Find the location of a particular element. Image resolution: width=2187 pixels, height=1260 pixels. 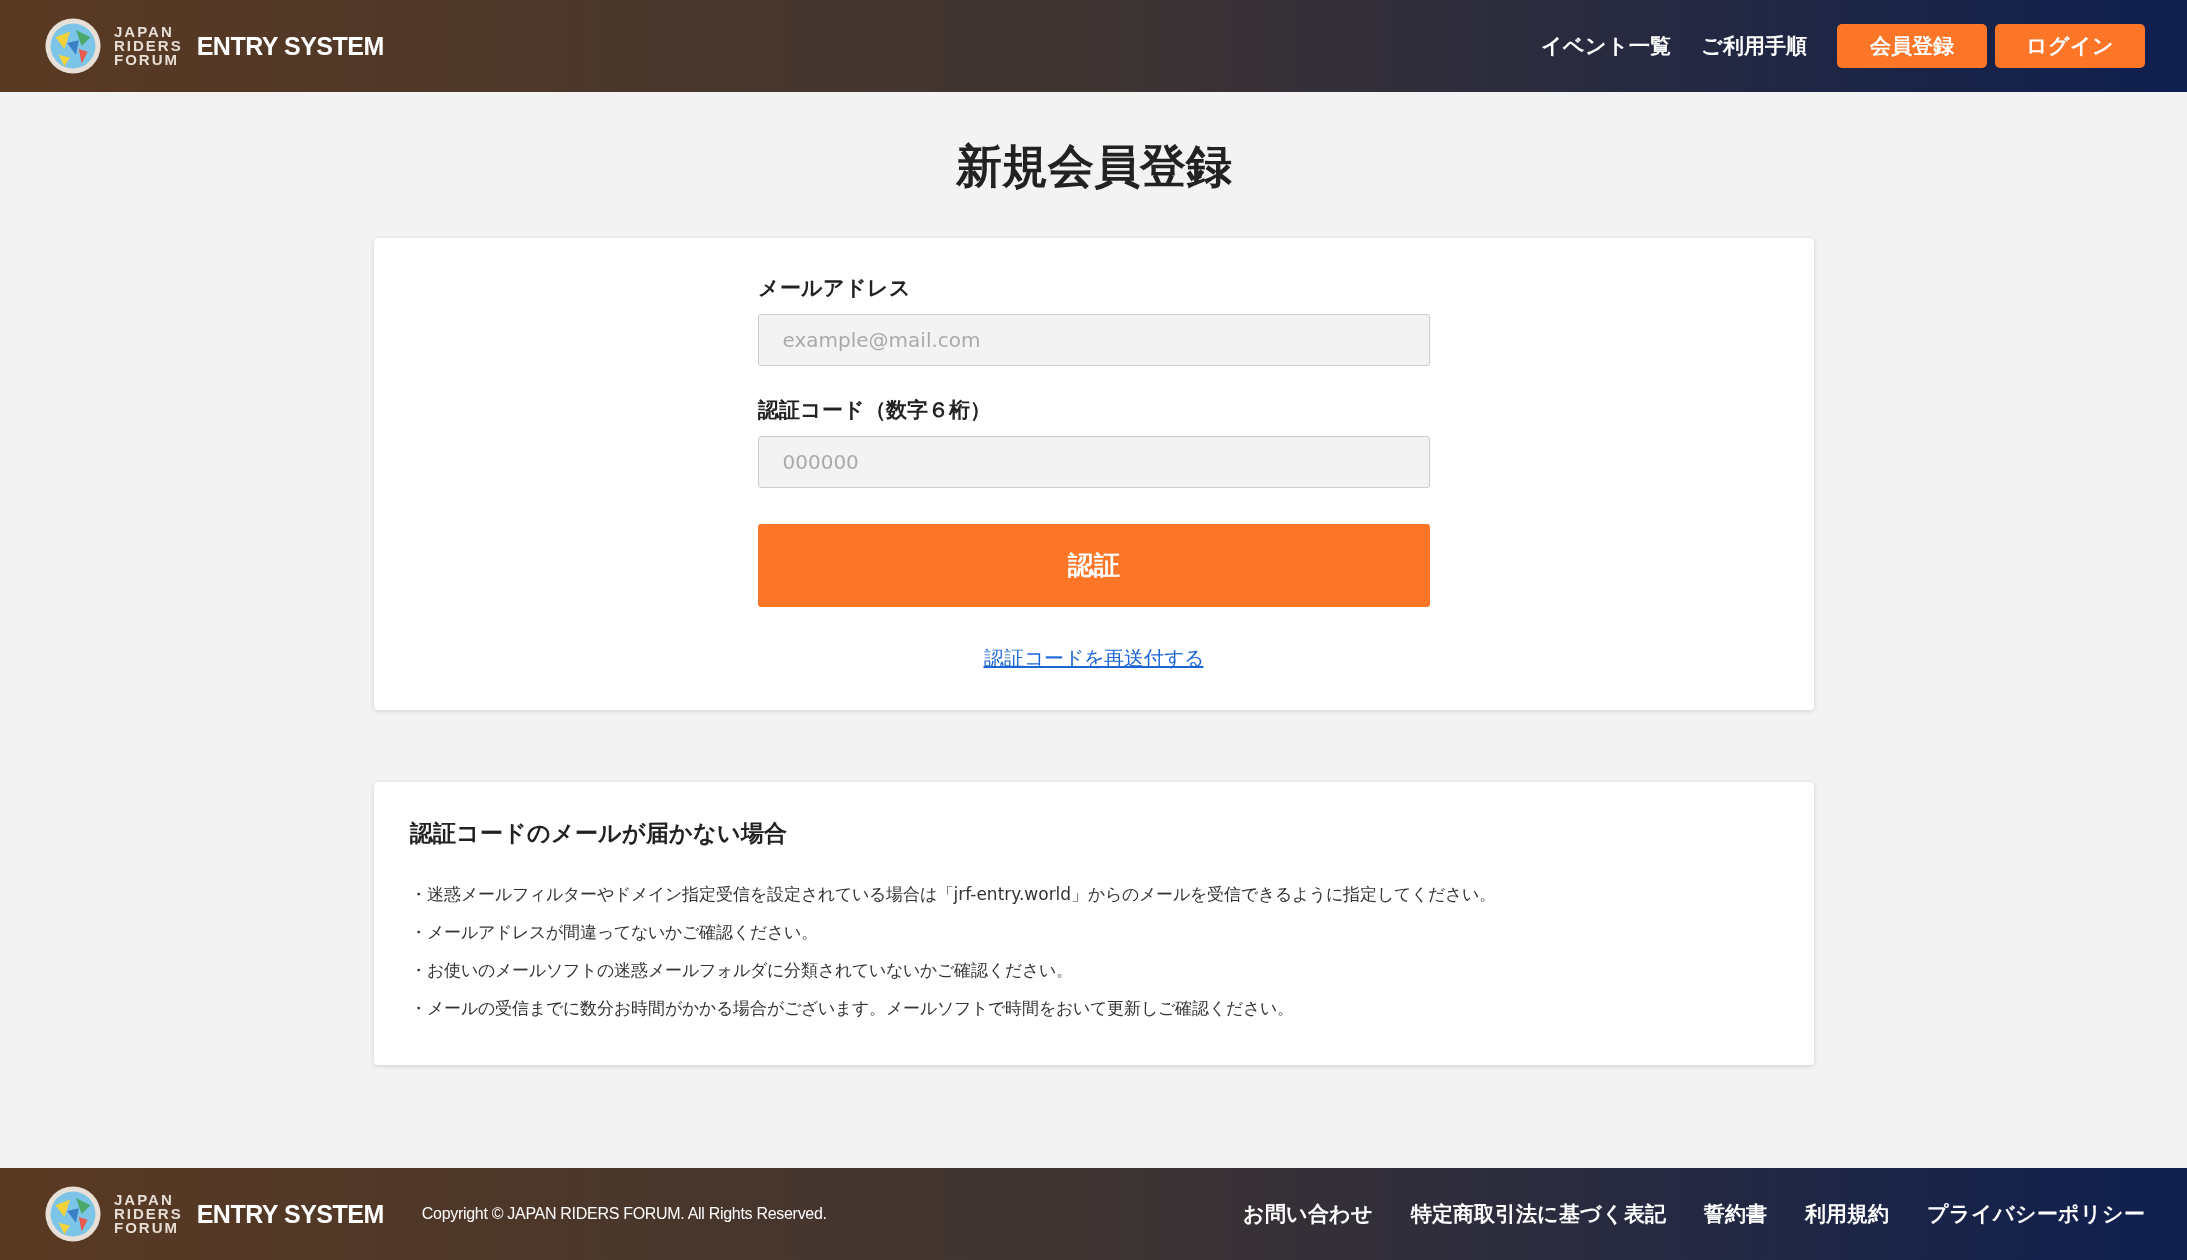

help-note: ・メールの受信までに数分お時間がかかる場合がございます。メールソフトで時間をおいて更新しご確認ください。 is located at coordinates (852, 1008).